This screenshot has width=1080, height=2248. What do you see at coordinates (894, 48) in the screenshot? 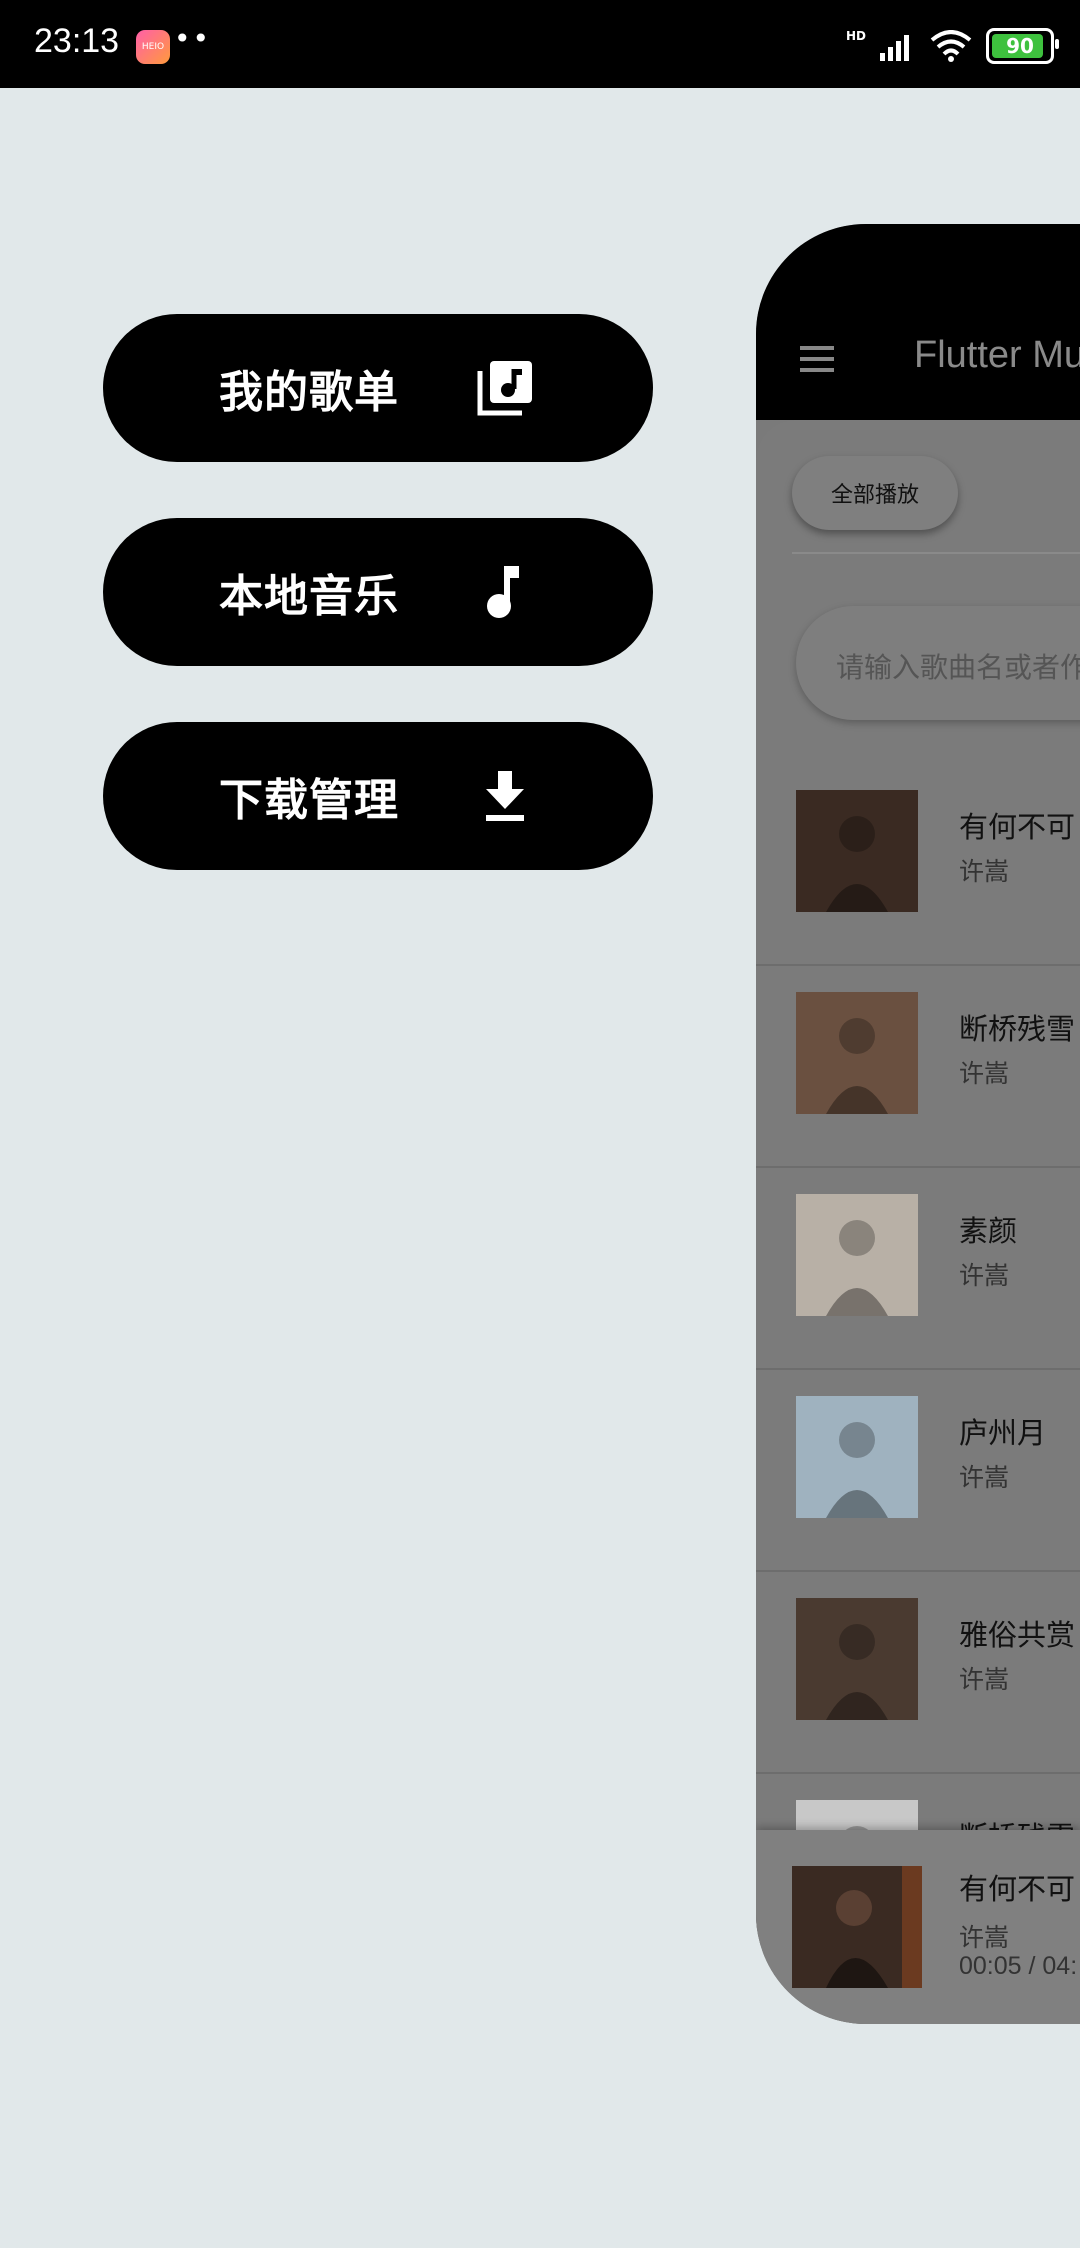
I see `signal-icon` at bounding box center [894, 48].